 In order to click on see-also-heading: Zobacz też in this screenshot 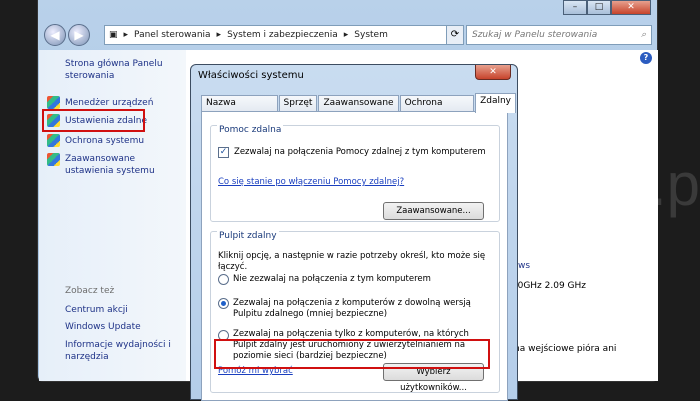, I will do `click(90, 291)`.